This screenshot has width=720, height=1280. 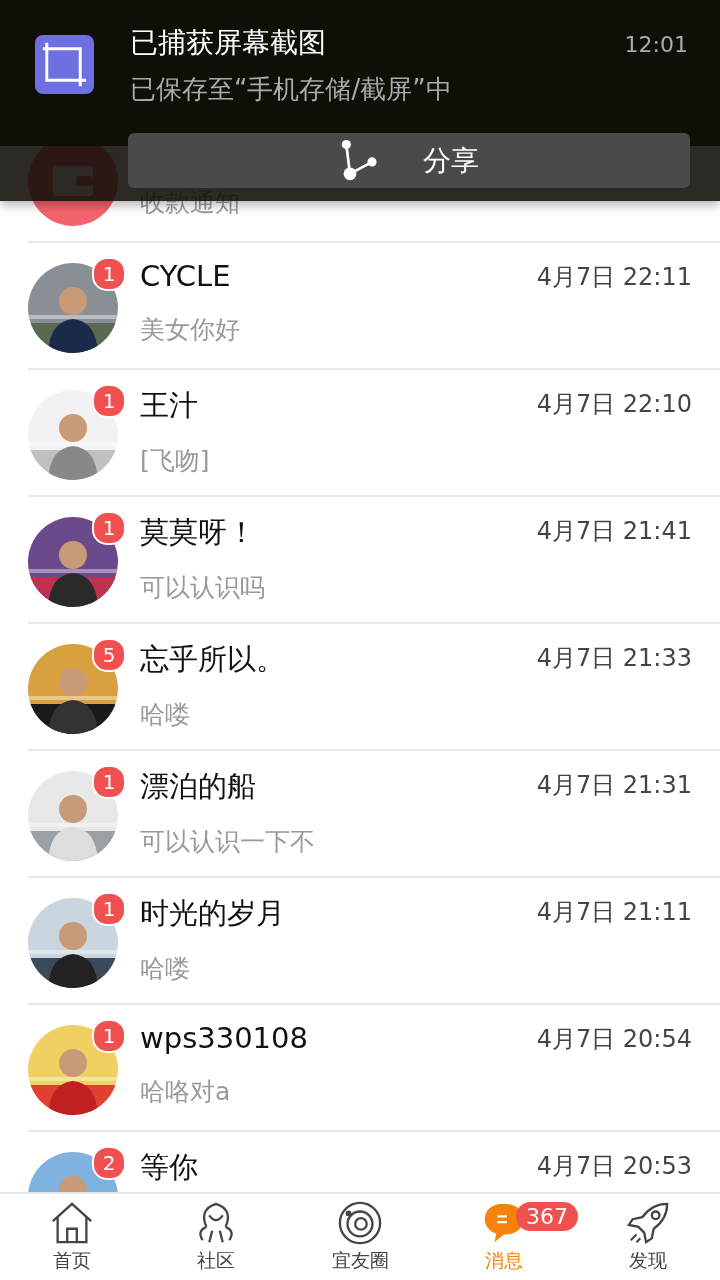 I want to click on rocket-icon, so click(x=648, y=1223).